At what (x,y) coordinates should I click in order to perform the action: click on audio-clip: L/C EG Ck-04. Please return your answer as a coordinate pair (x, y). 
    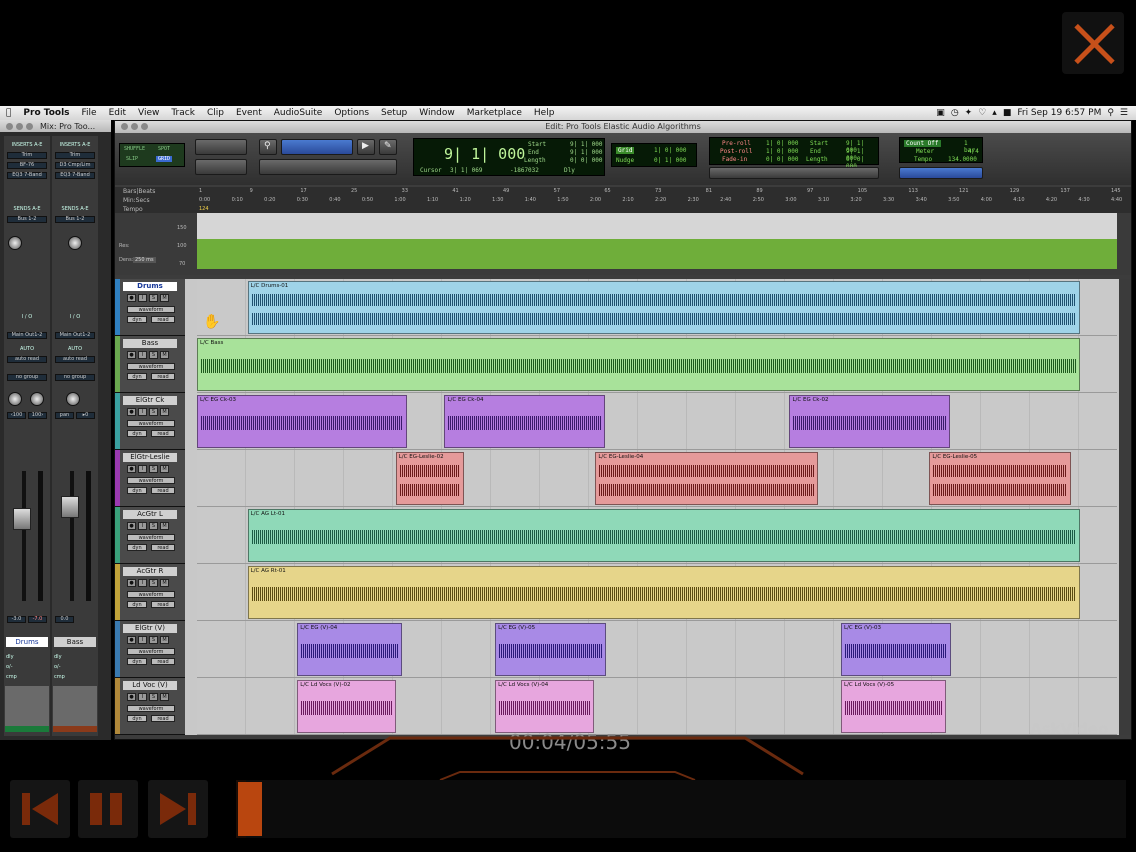
    Looking at the image, I should click on (524, 421).